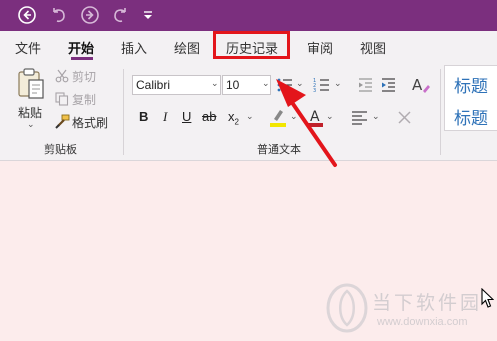  What do you see at coordinates (427, 303) in the screenshot?
I see `watermark-text: 当下软件园` at bounding box center [427, 303].